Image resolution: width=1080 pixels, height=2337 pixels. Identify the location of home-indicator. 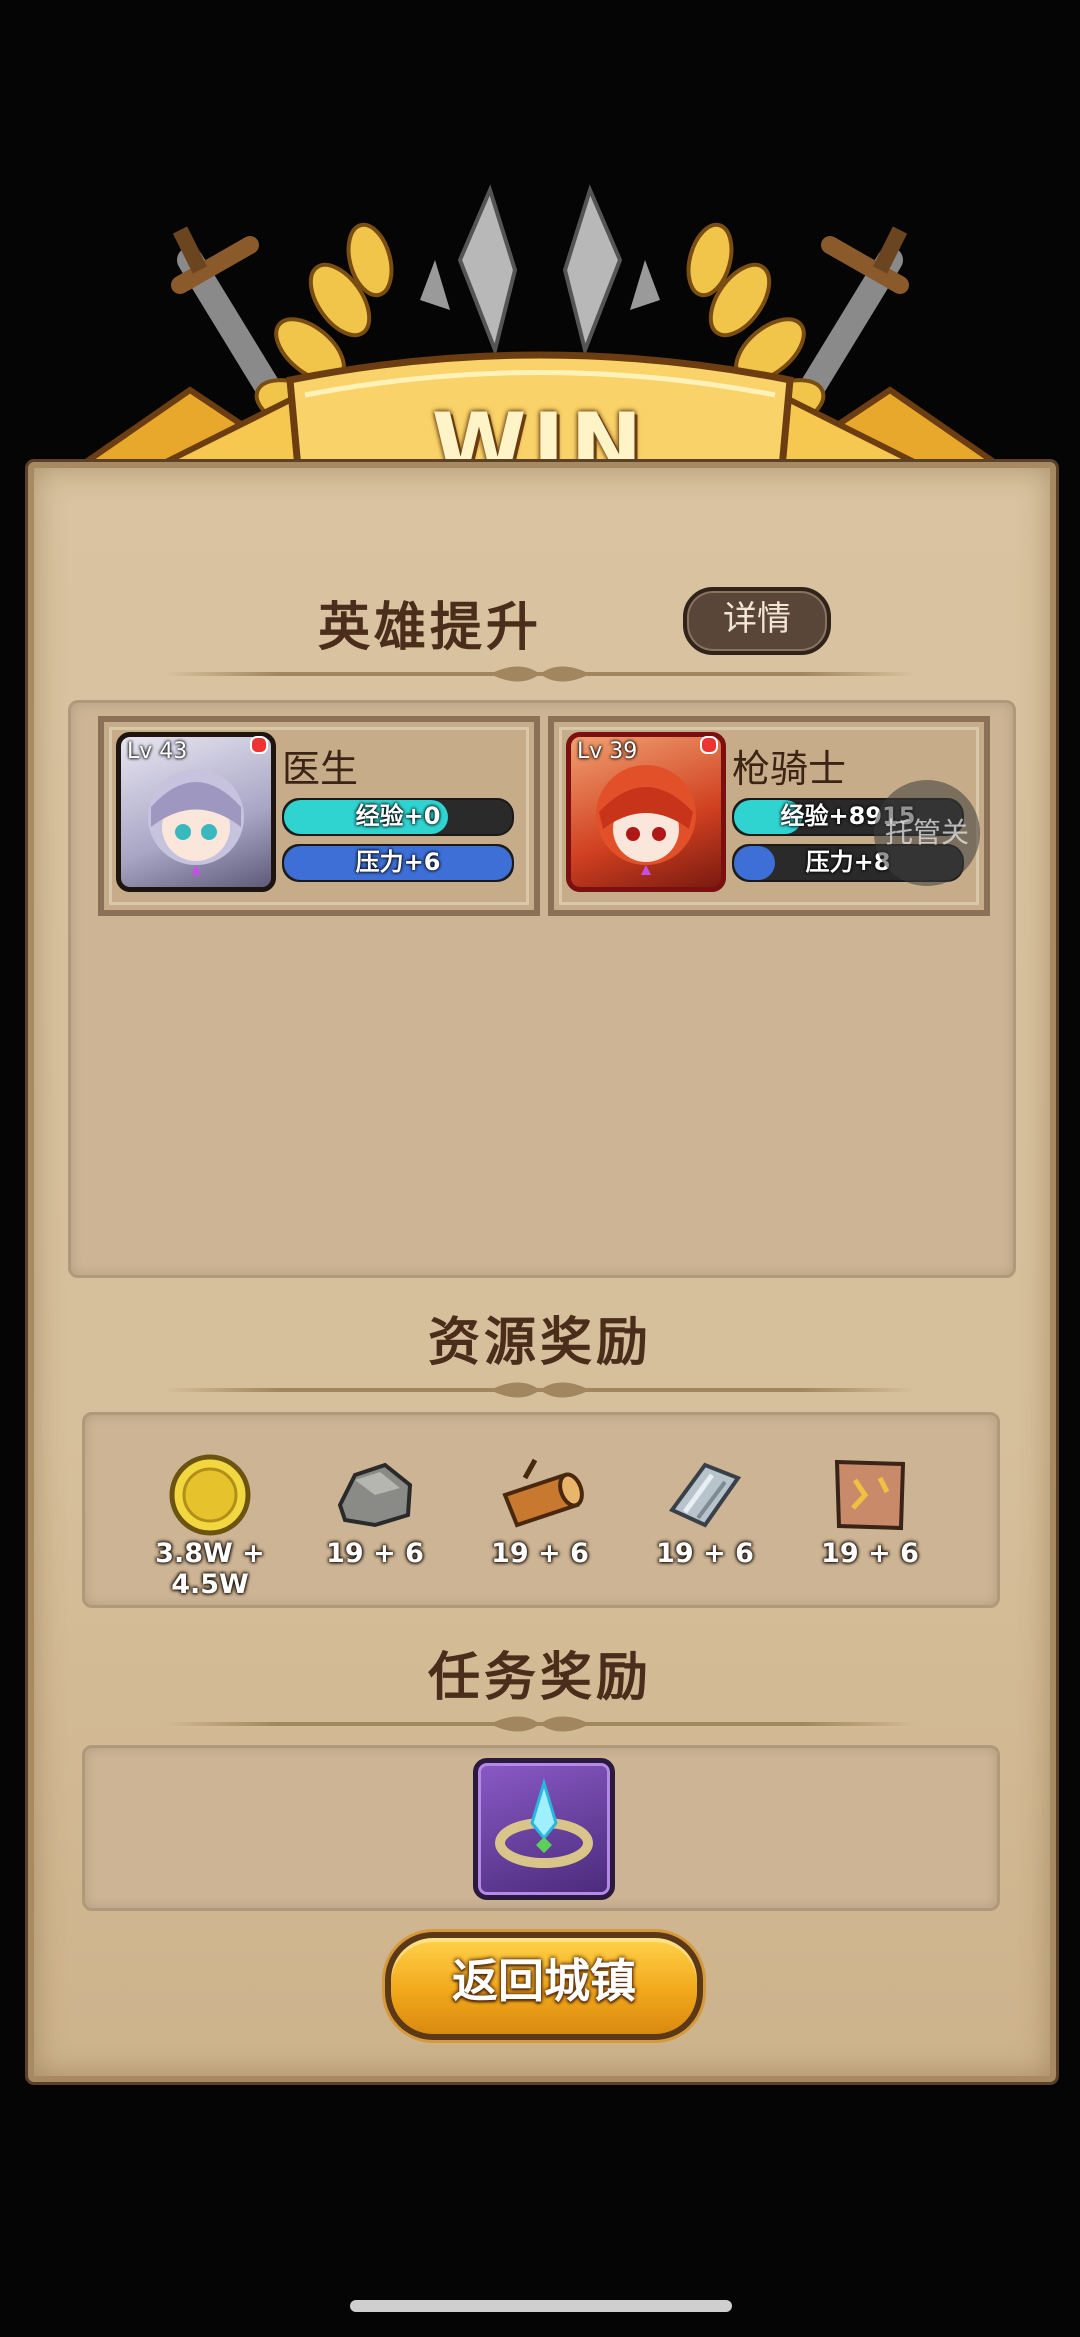
(541, 2306).